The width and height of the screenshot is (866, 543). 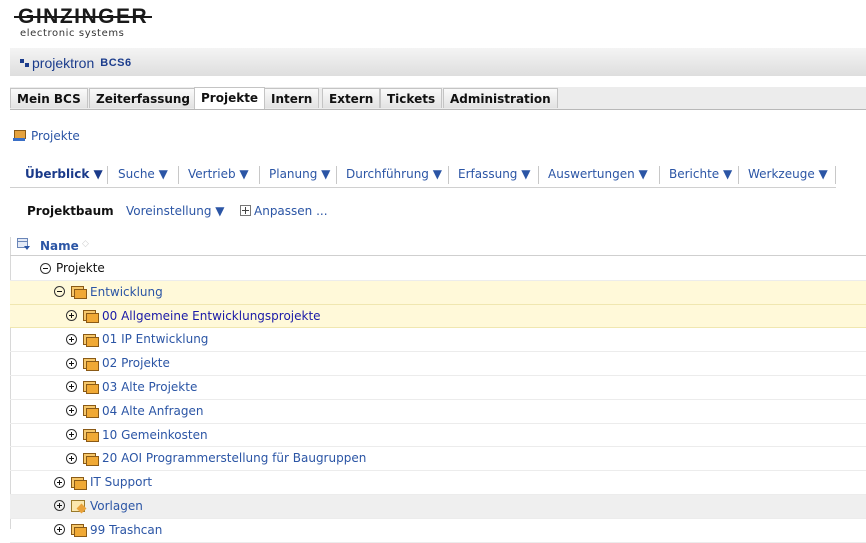 What do you see at coordinates (85, 244) in the screenshot?
I see `sort-icon: ◇` at bounding box center [85, 244].